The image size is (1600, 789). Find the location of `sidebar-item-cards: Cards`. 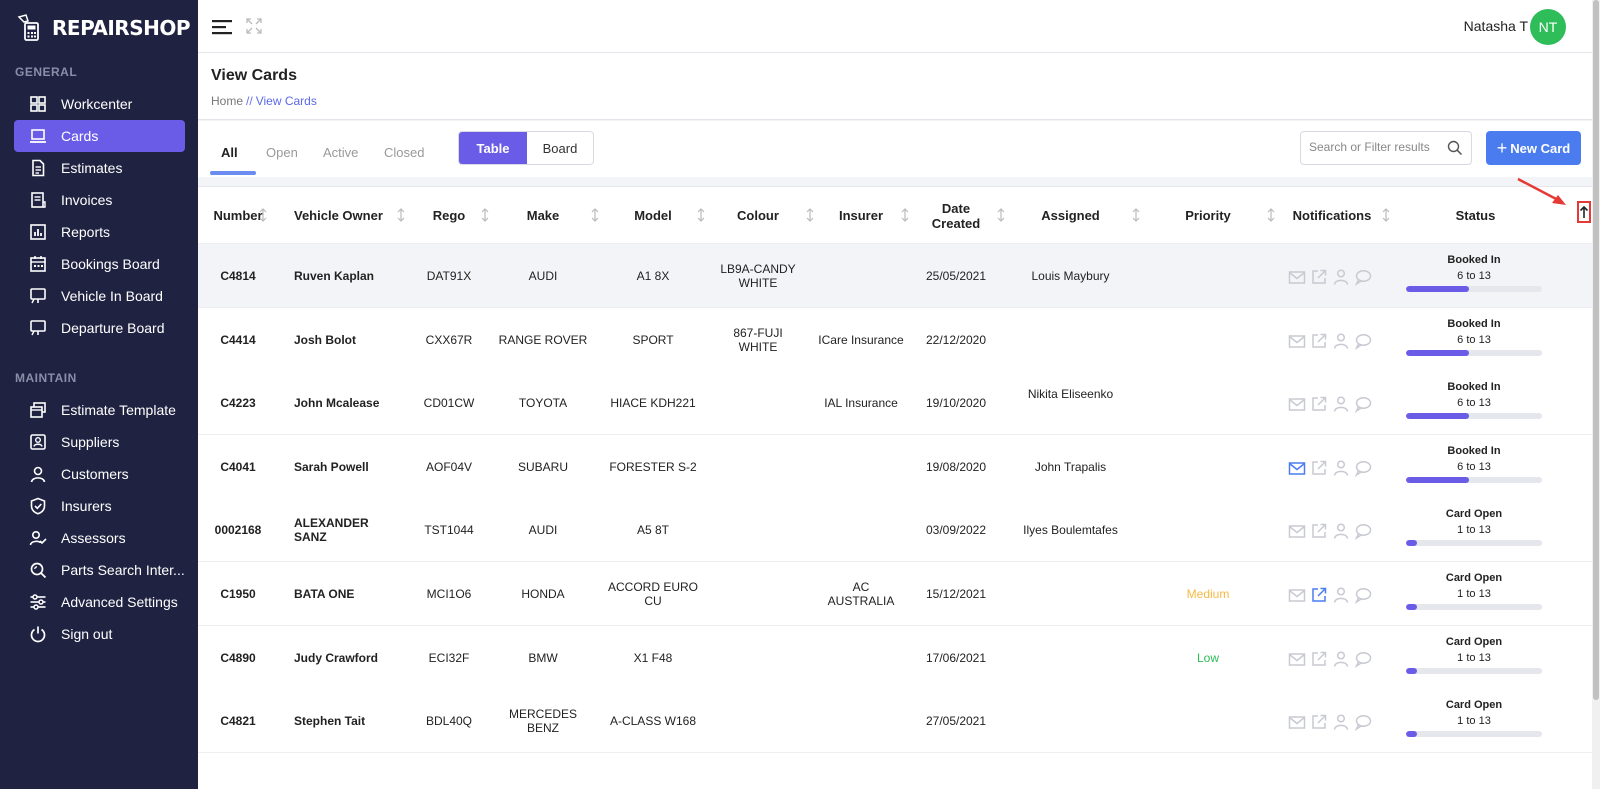

sidebar-item-cards: Cards is located at coordinates (99, 136).